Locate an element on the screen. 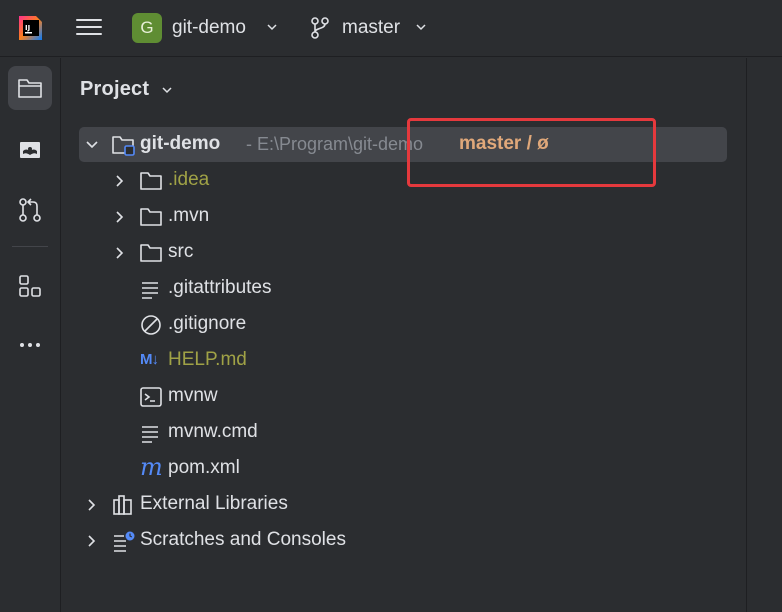 The image size is (782, 612). panel-title: Project is located at coordinates (126, 89).